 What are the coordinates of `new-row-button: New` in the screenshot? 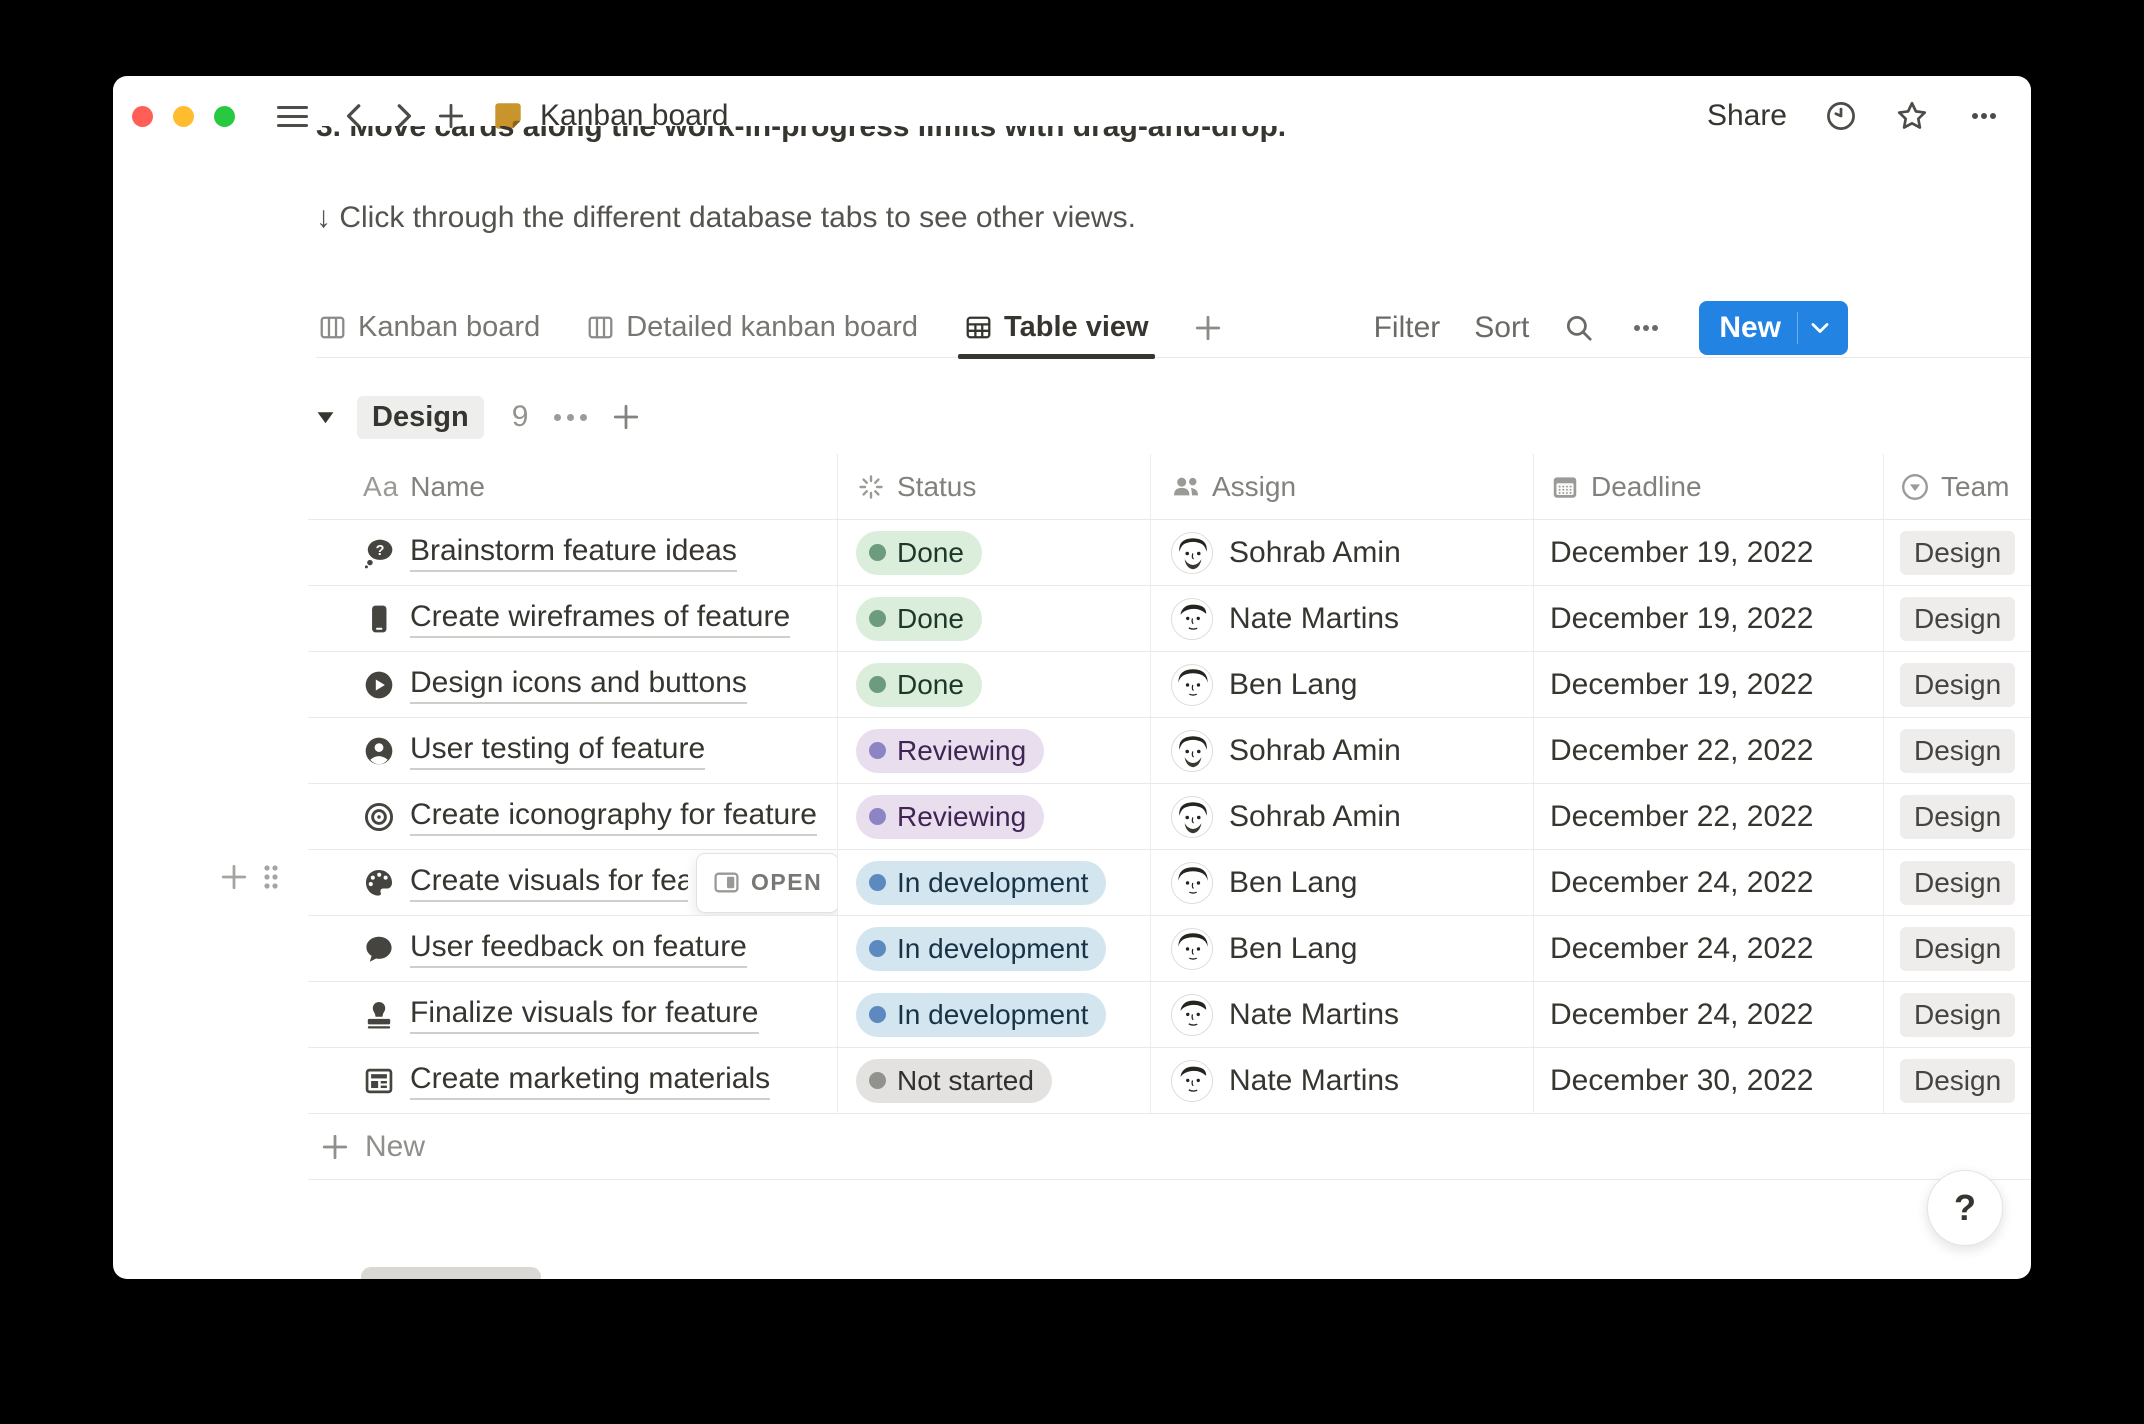 It's located at (1169, 1147).